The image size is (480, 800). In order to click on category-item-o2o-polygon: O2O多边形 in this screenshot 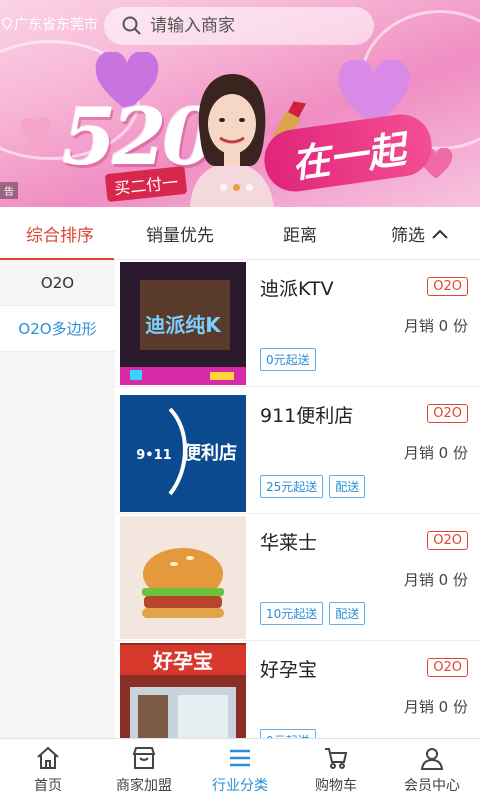, I will do `click(57, 329)`.